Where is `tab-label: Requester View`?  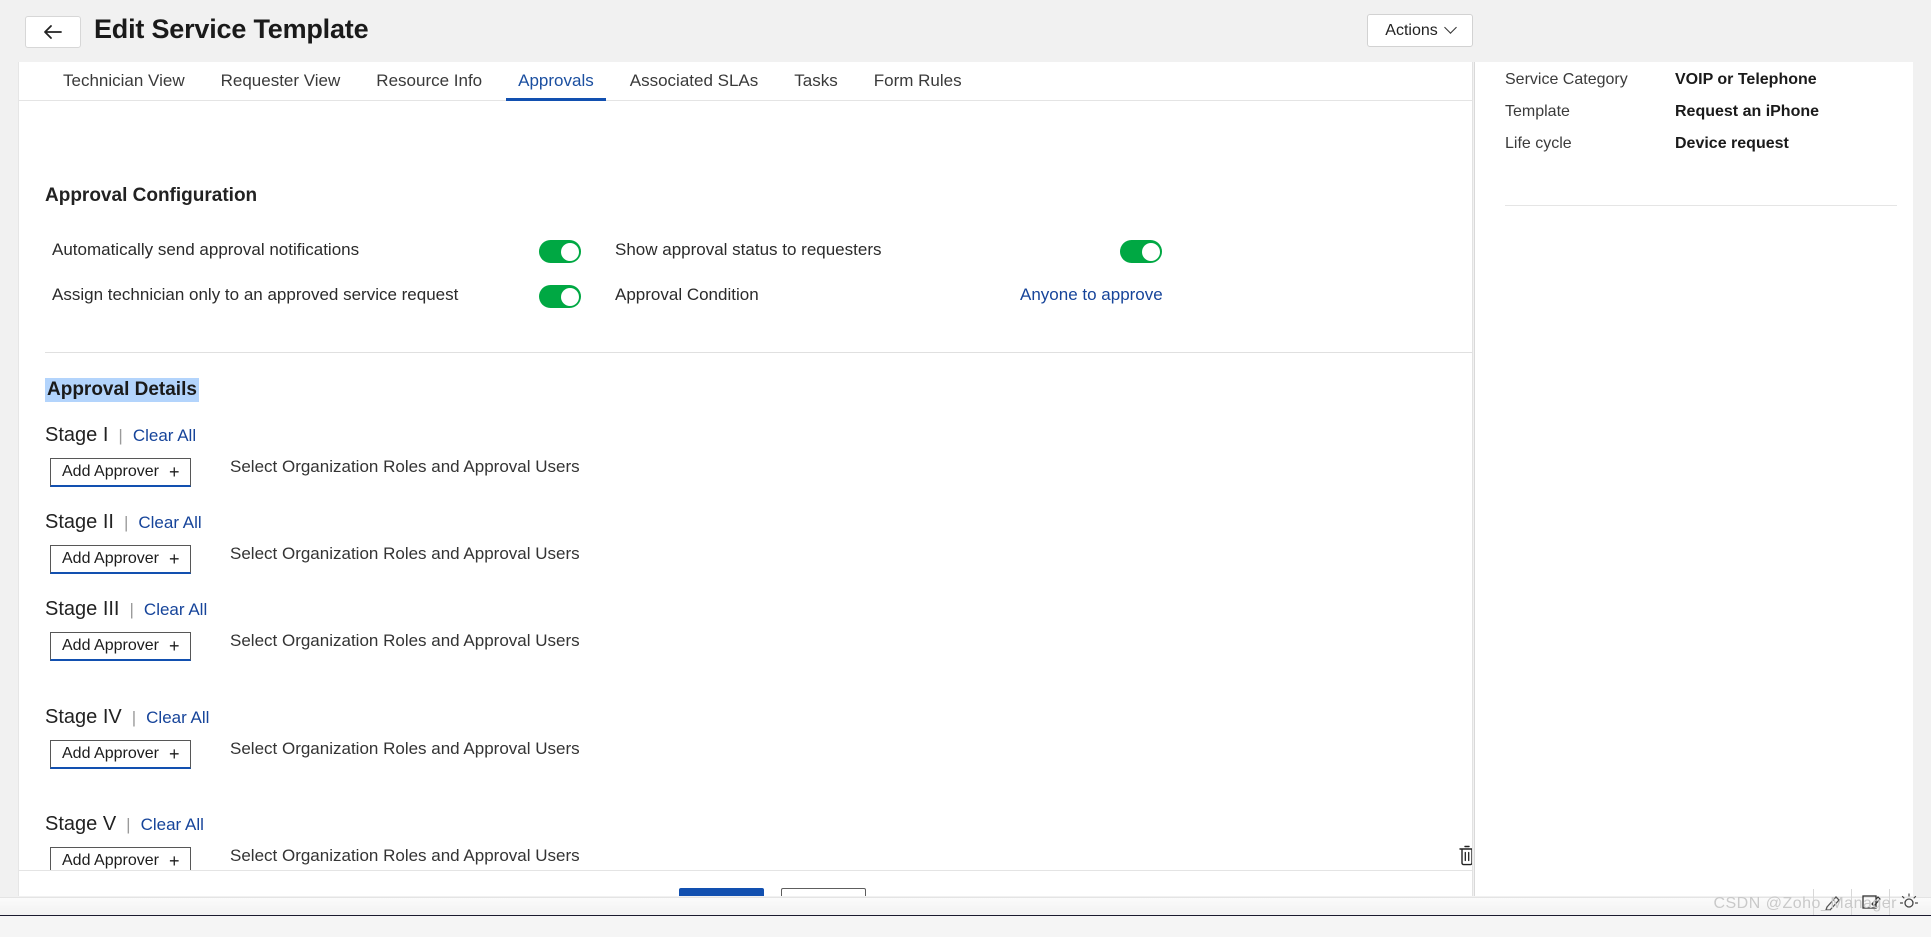 tab-label: Requester View is located at coordinates (280, 80).